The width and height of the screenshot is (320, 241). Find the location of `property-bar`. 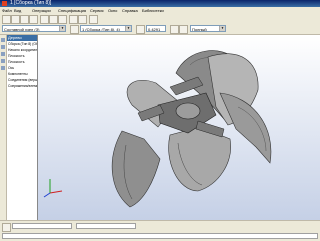

property-bar is located at coordinates (160, 230).